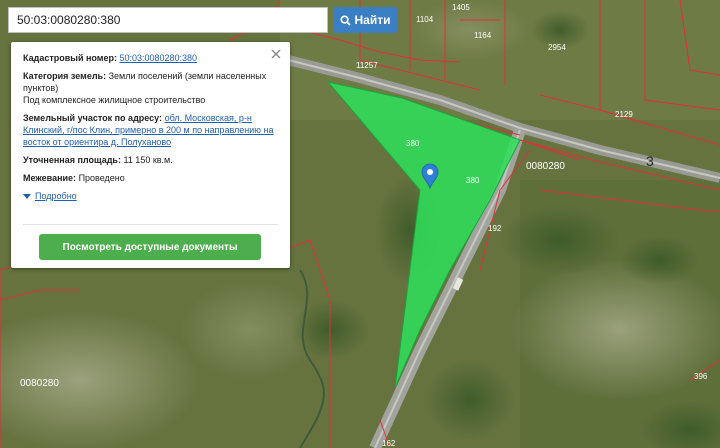 The height and width of the screenshot is (448, 720). Describe the element at coordinates (70, 58) in the screenshot. I see `cadastral-label: Кадастровый номер:` at that location.